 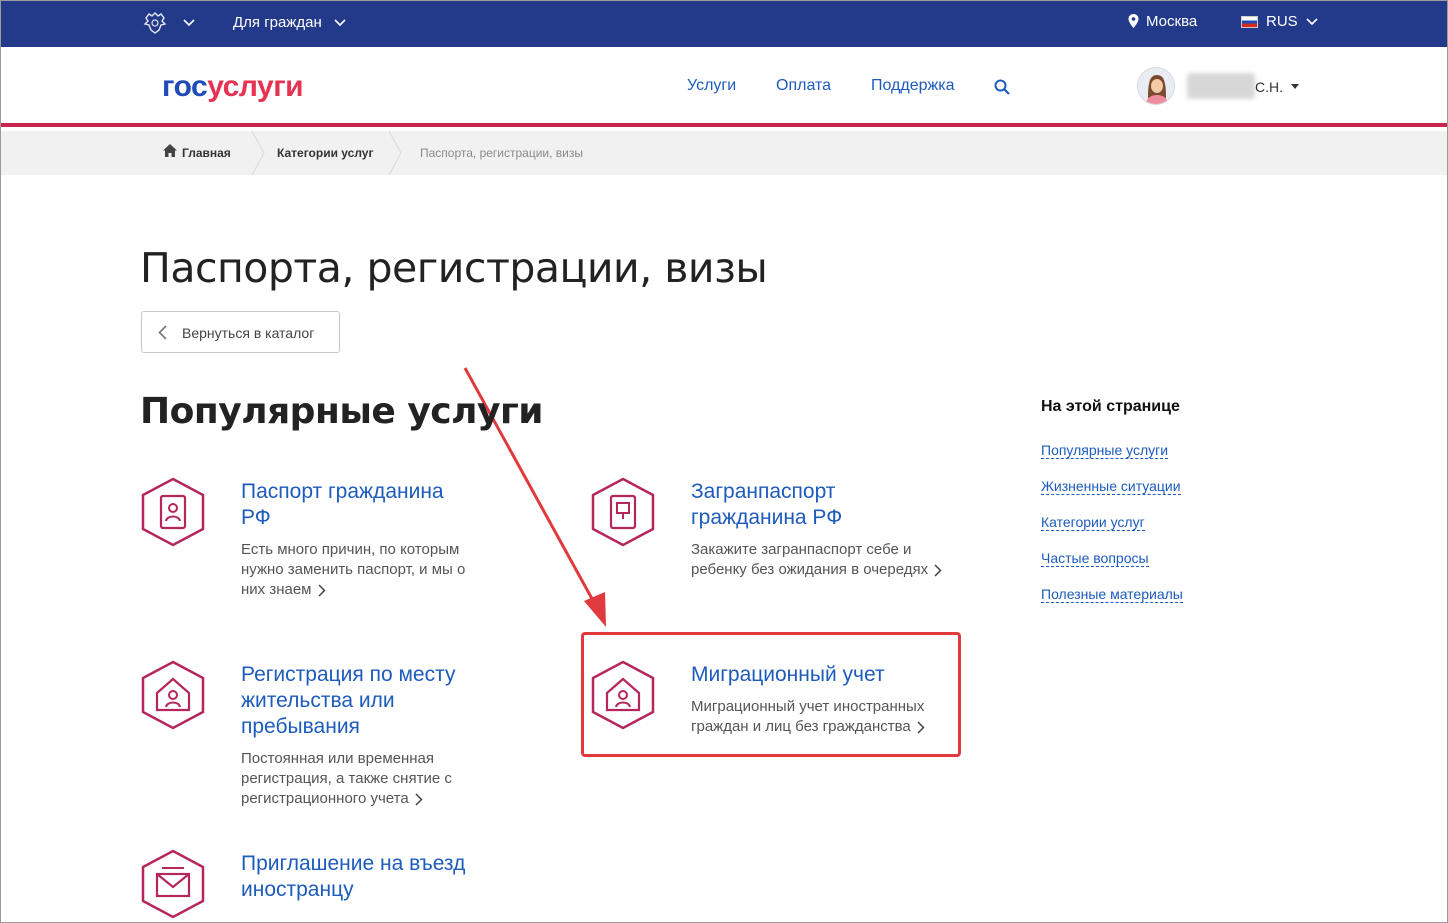 What do you see at coordinates (788, 675) in the screenshot?
I see `service-title-migration: Миграционный учет` at bounding box center [788, 675].